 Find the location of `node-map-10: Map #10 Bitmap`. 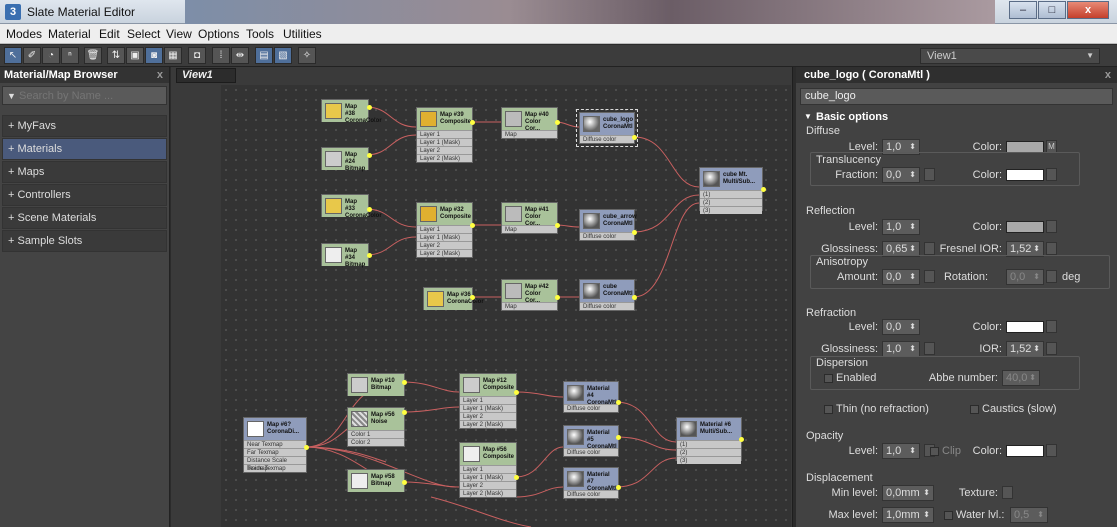

node-map-10: Map #10 Bitmap is located at coordinates (376, 384).